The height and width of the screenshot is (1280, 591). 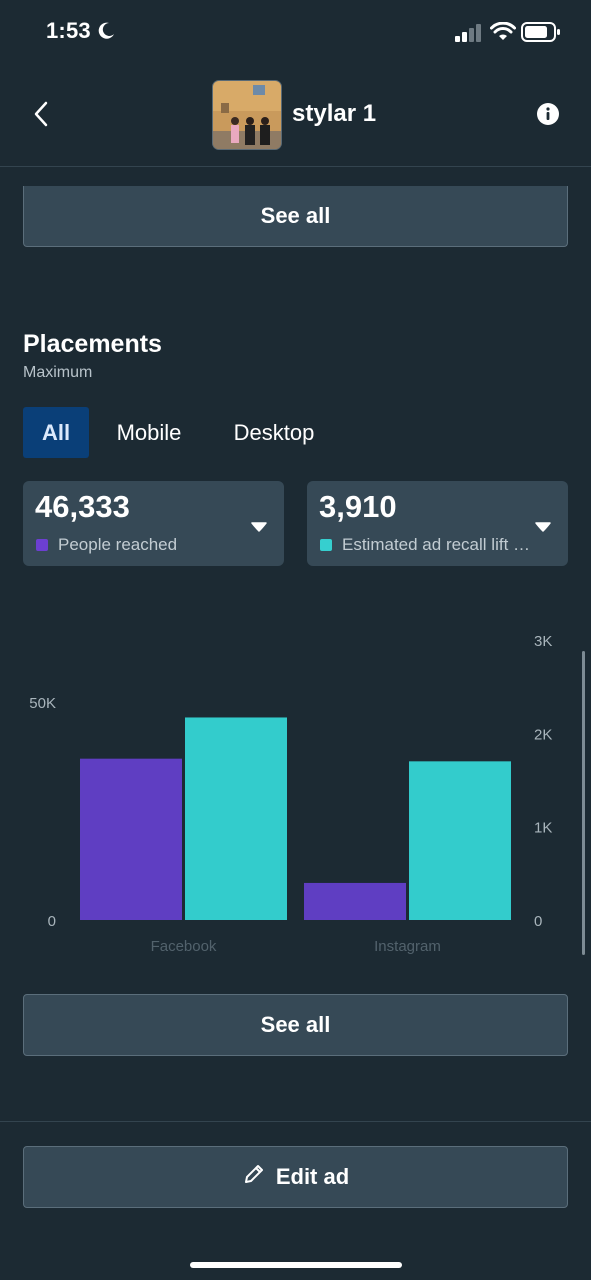 I want to click on tab-all: All, so click(x=56, y=432).